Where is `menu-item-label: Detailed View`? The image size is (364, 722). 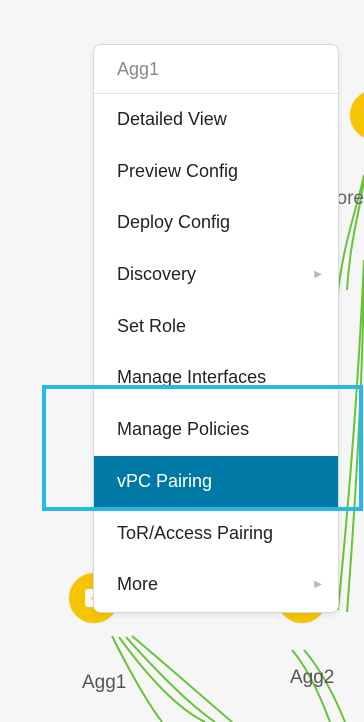 menu-item-label: Detailed View is located at coordinates (172, 119).